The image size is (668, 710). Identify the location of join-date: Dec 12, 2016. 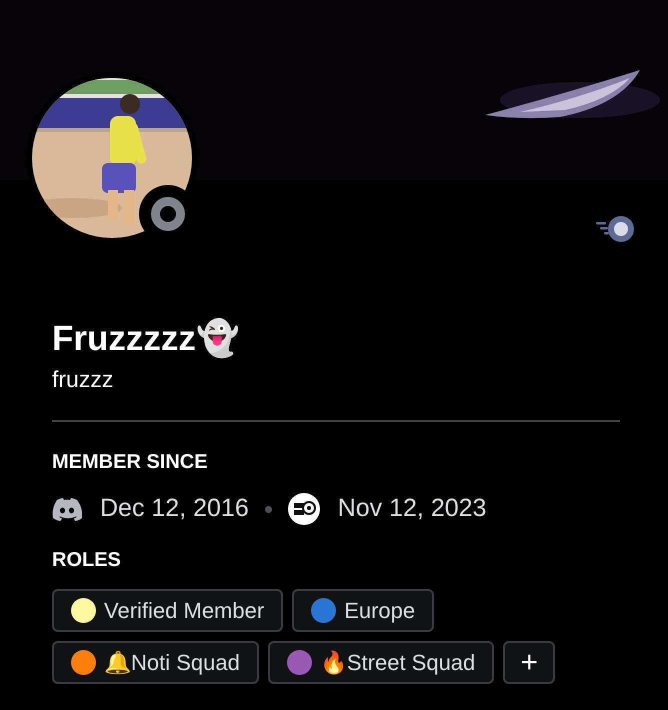
(174, 508).